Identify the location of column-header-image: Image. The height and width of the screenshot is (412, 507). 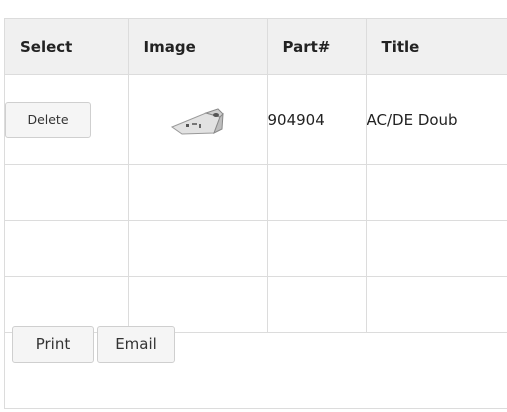
(198, 46).